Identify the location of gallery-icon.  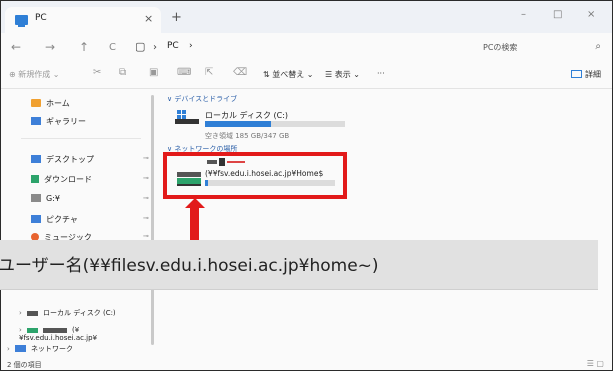
(36, 121).